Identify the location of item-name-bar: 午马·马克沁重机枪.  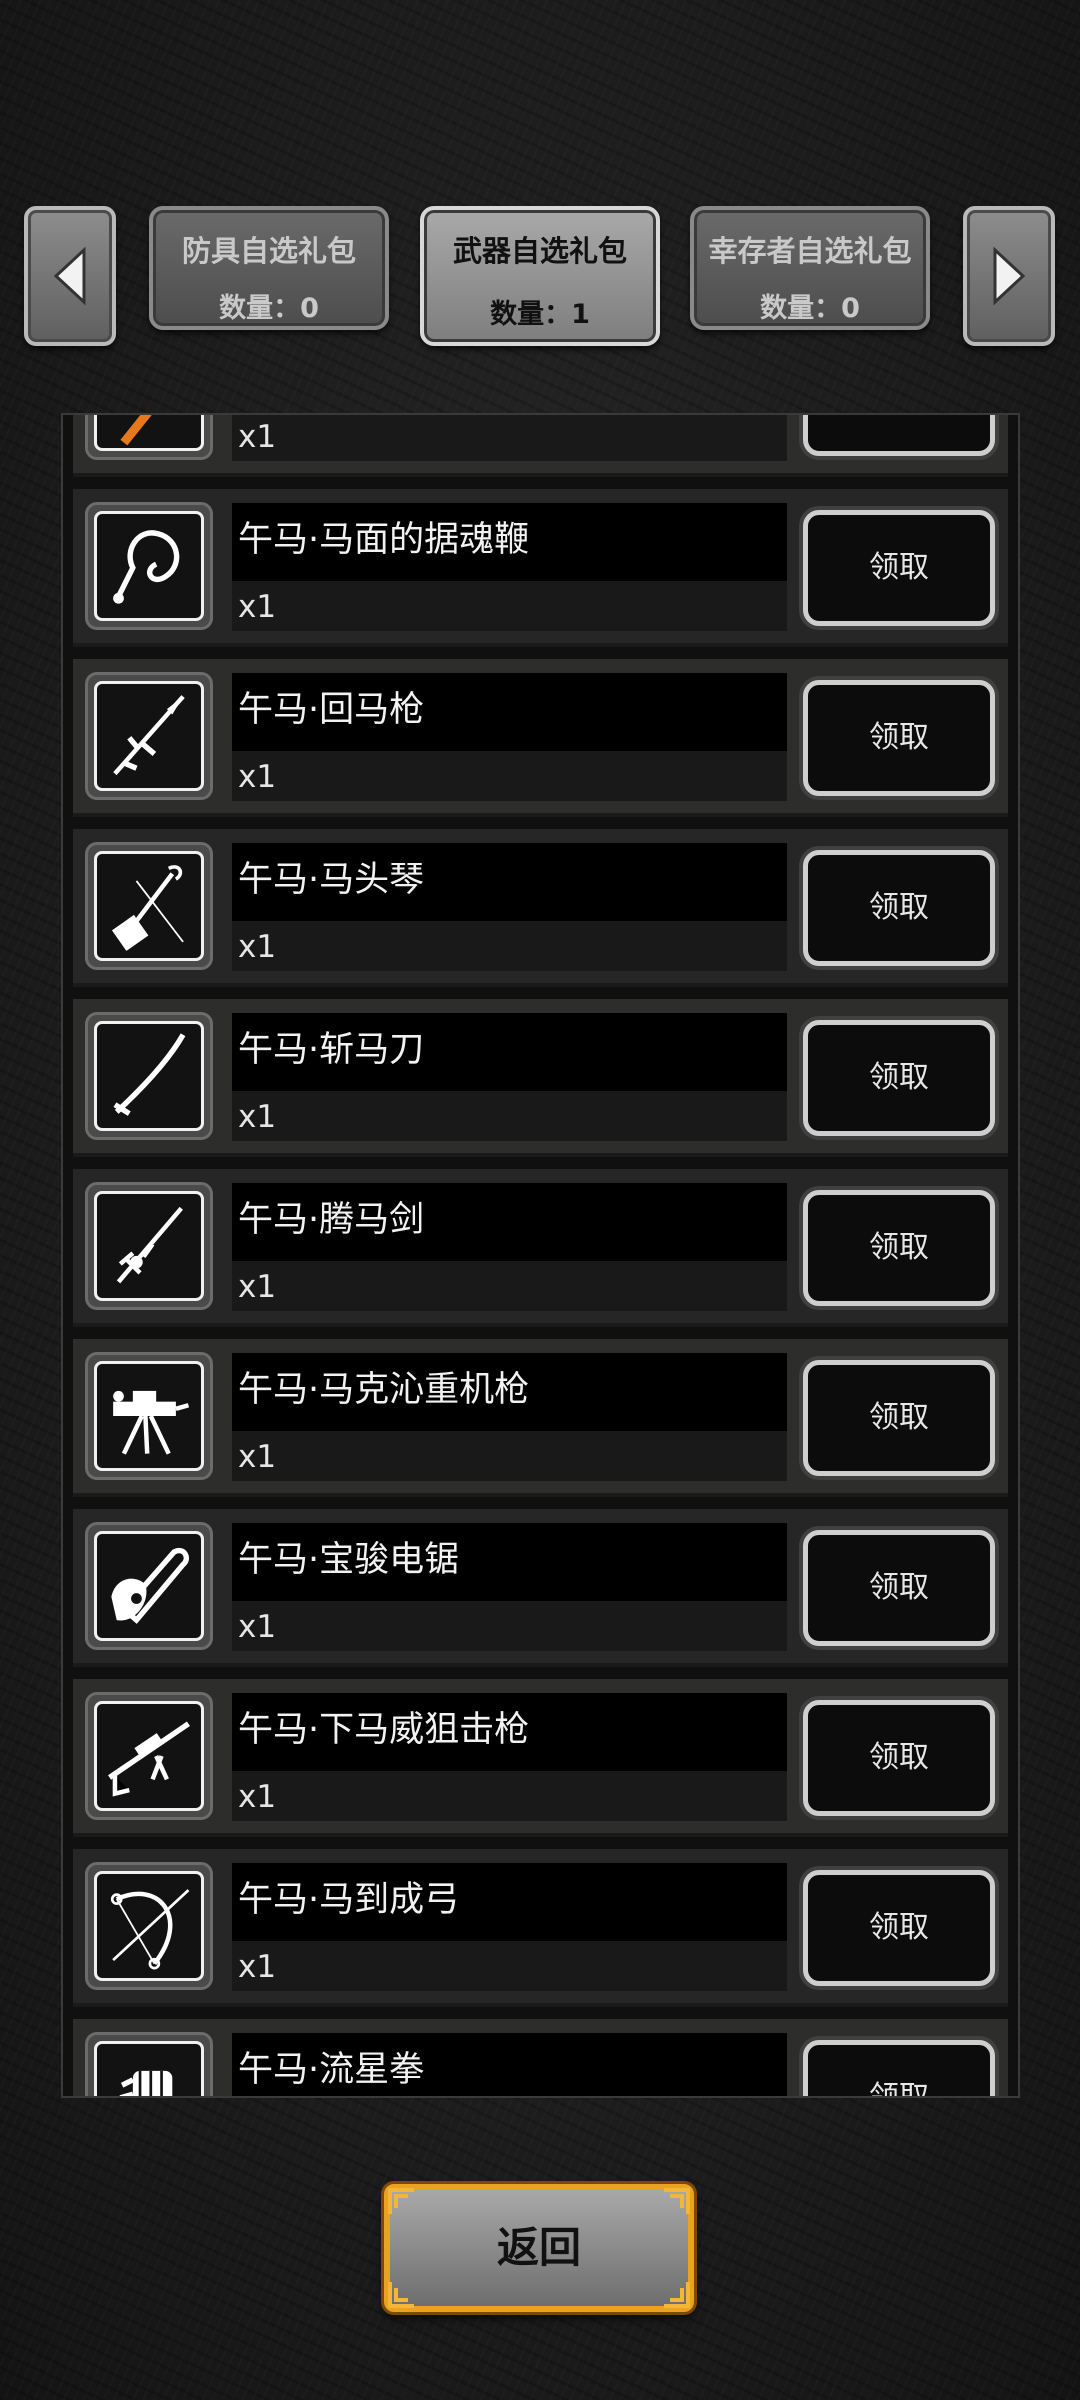
(509, 1392).